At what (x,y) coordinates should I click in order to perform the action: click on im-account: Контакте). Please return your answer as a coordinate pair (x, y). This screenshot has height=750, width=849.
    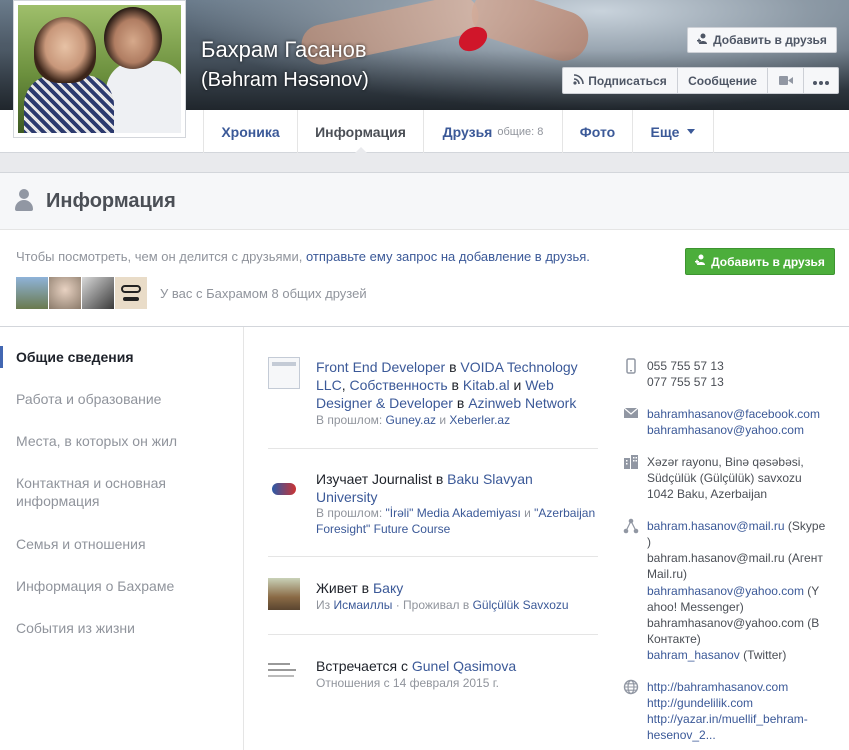
    Looking at the image, I should click on (674, 639).